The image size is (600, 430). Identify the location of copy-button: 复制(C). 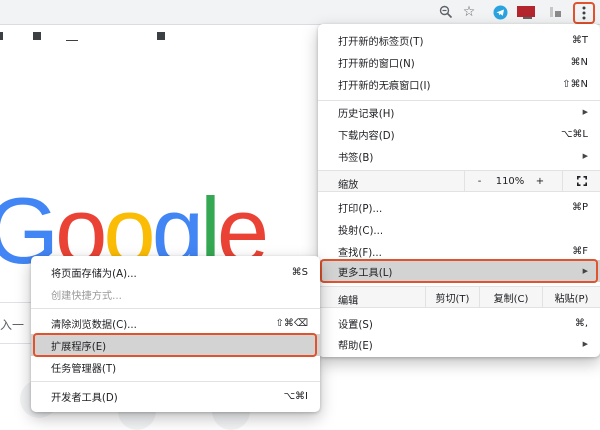
(510, 297).